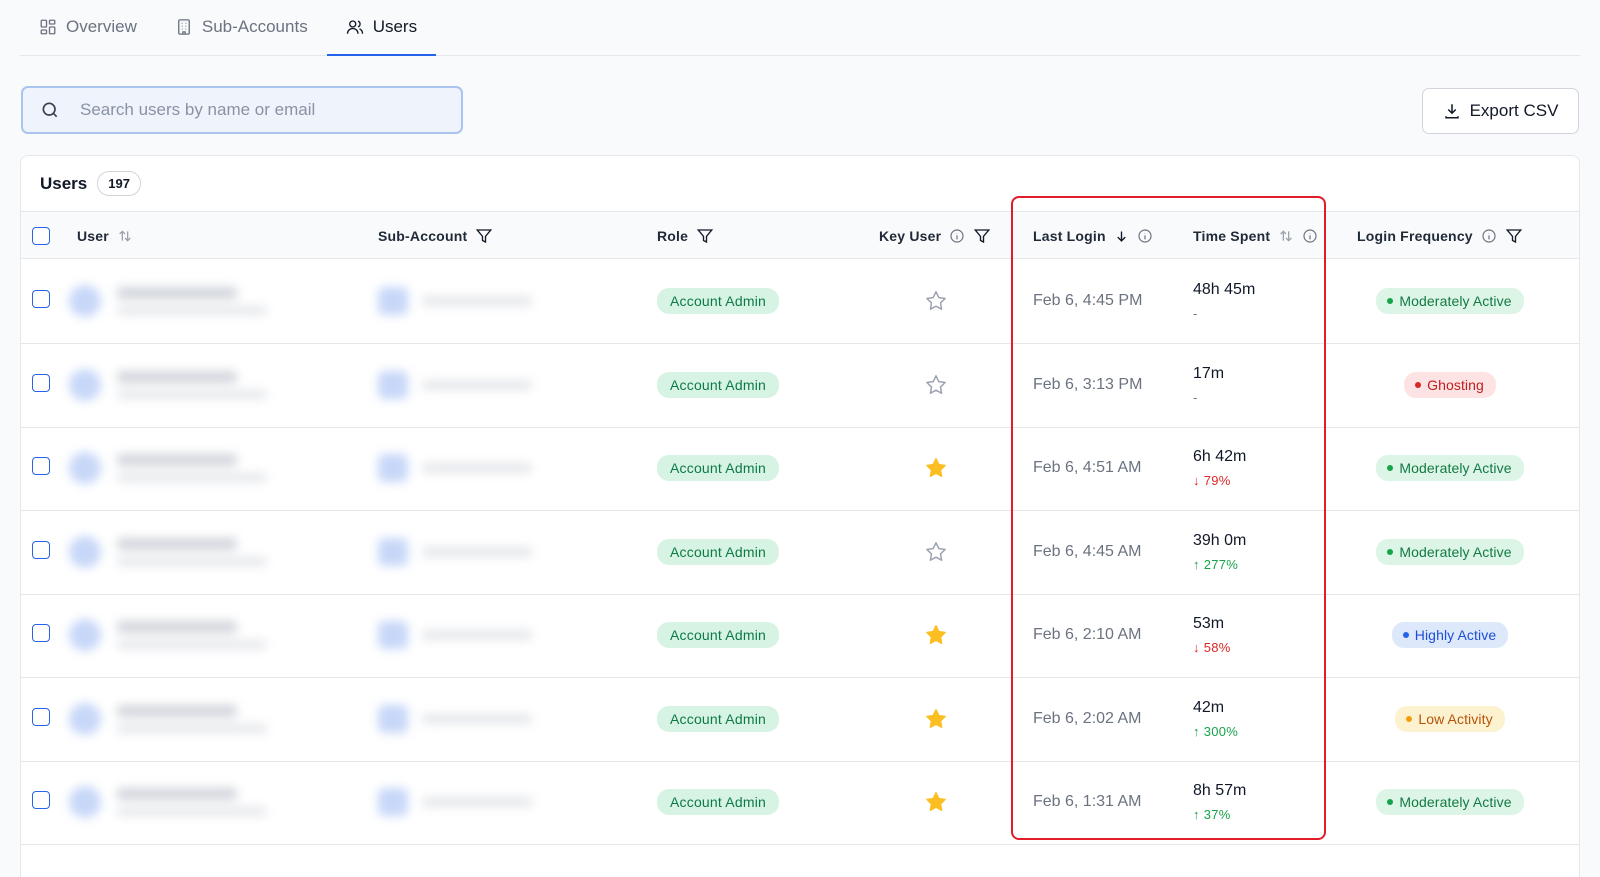 The height and width of the screenshot is (877, 1600). What do you see at coordinates (1219, 552) in the screenshot?
I see `time-spent: 39h 0m ↑ 277%` at bounding box center [1219, 552].